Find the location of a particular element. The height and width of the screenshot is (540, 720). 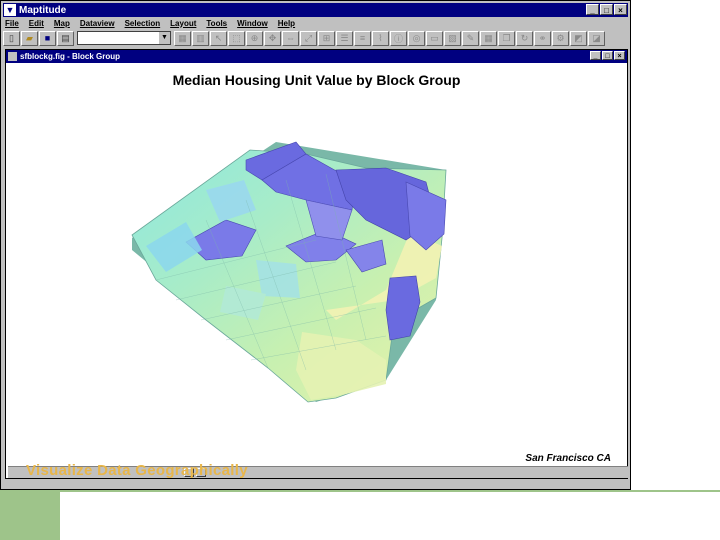

refresh-icon: ↻ is located at coordinates (524, 38).